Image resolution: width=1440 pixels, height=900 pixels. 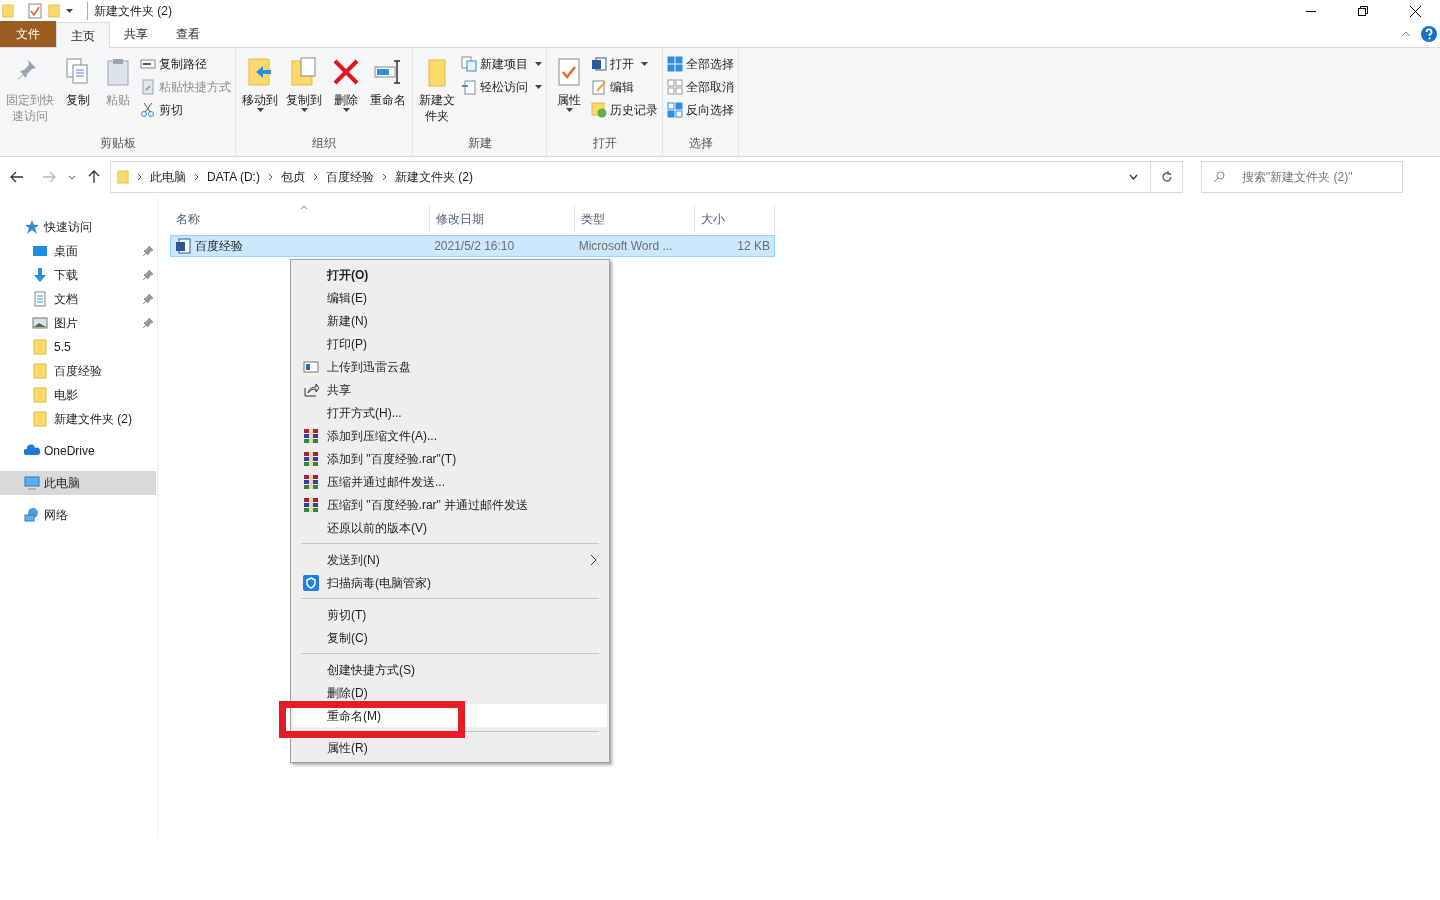 I want to click on archive-icon, so click(x=311, y=435).